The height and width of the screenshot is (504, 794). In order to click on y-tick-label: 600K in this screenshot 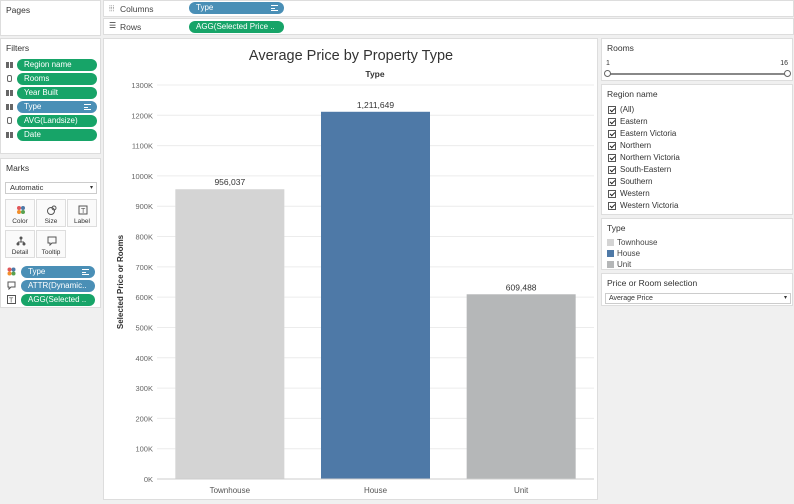, I will do `click(144, 297)`.